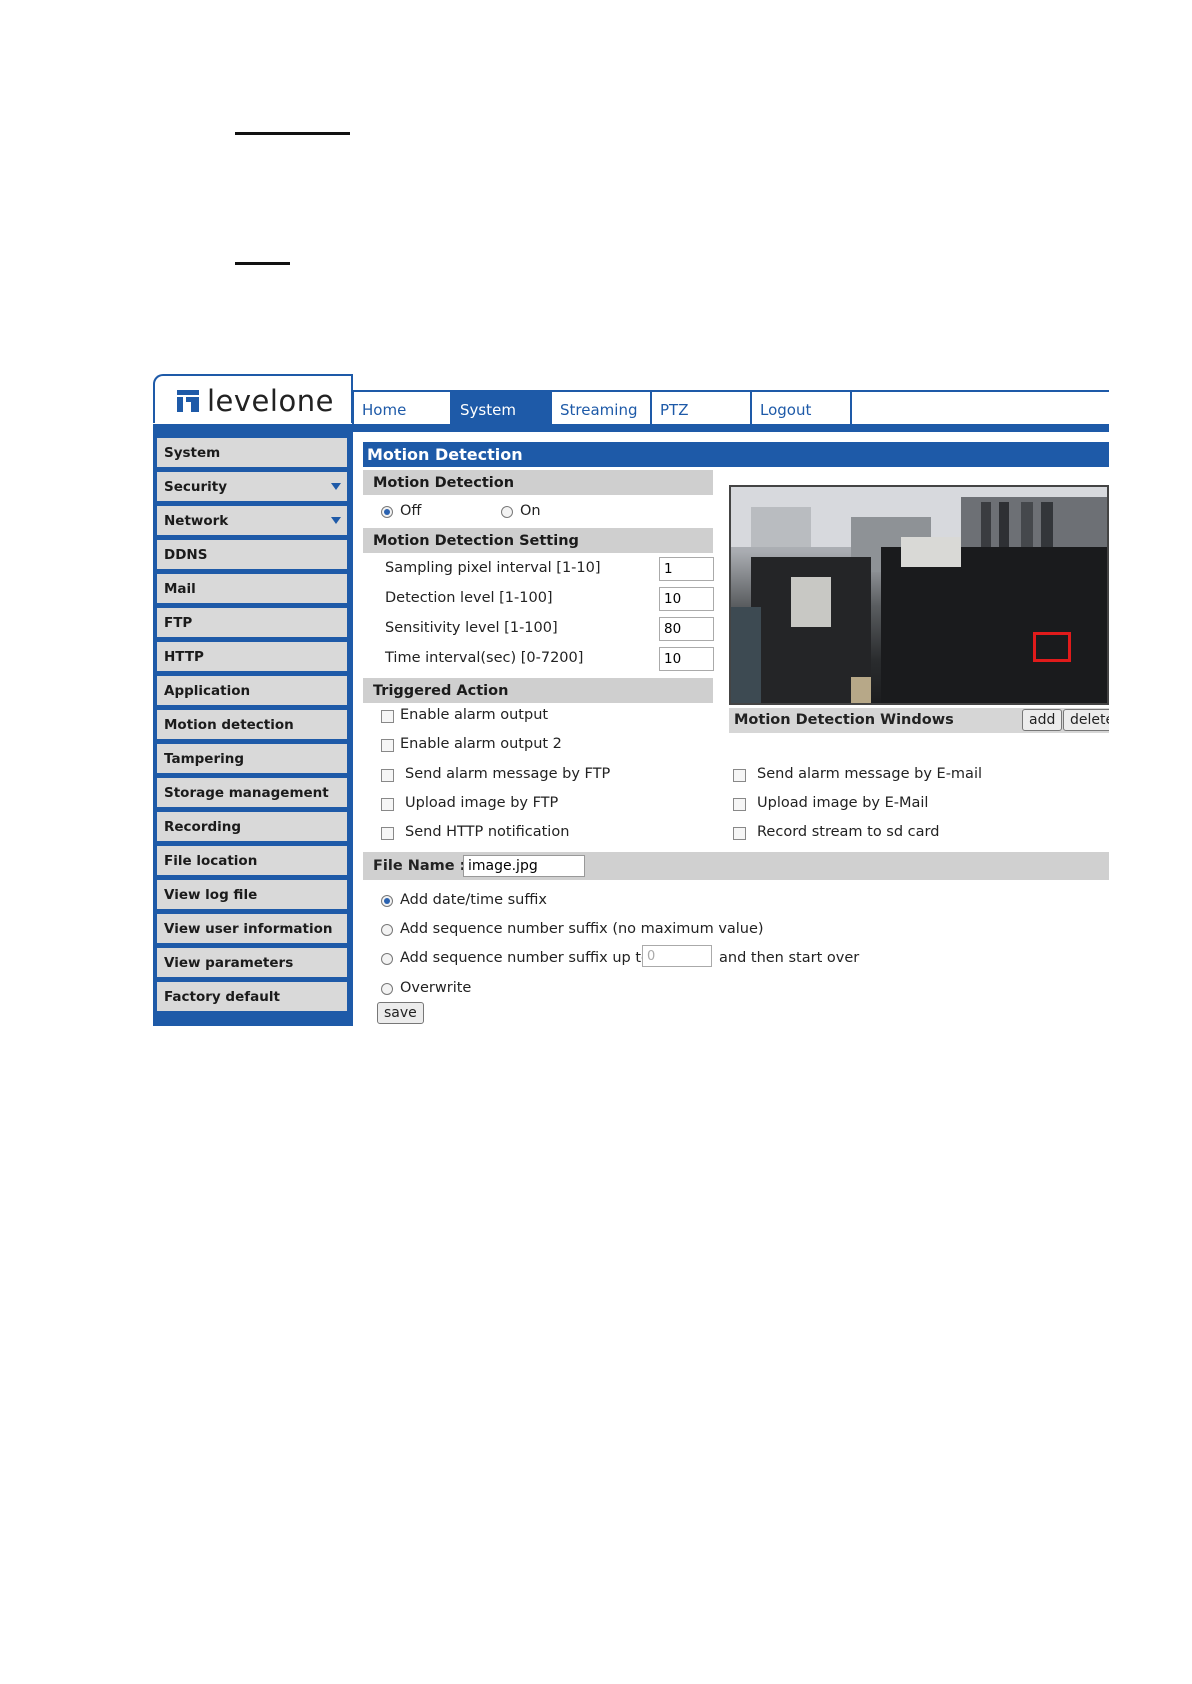 The height and width of the screenshot is (1684, 1192). What do you see at coordinates (739, 804) in the screenshot?
I see `email-upload-checkbox` at bounding box center [739, 804].